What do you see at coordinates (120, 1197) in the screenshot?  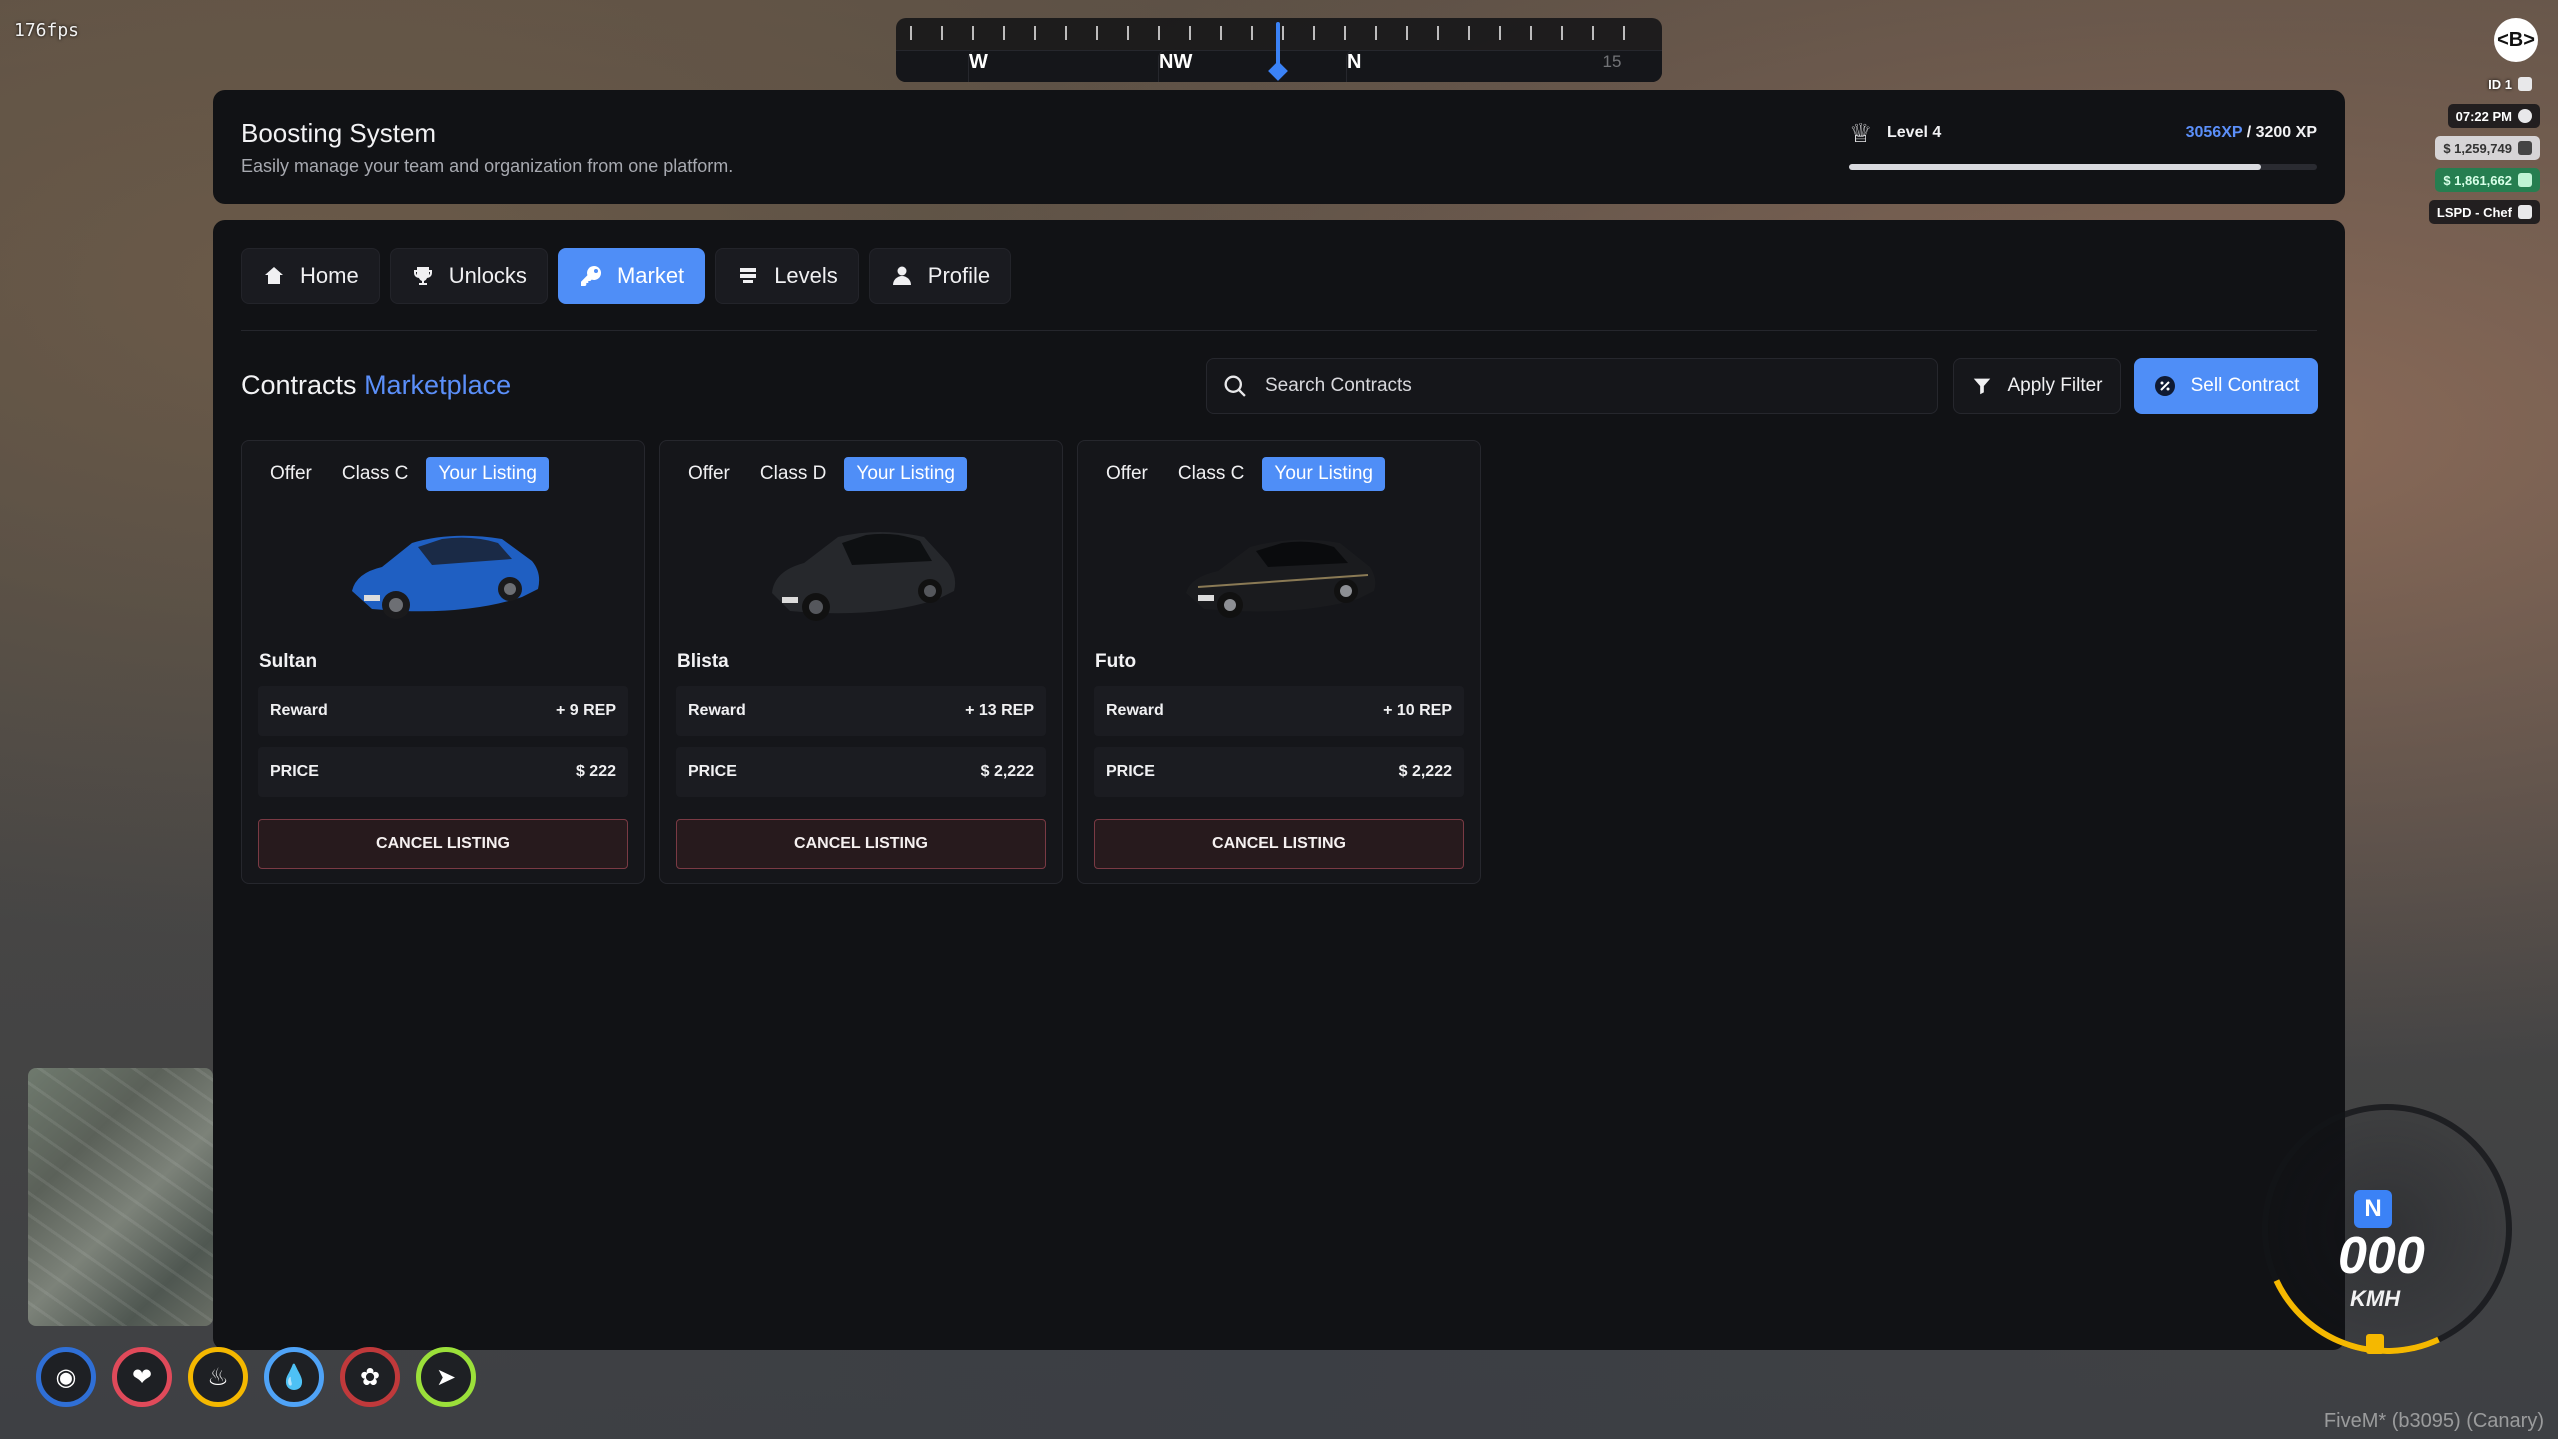 I see `minimap` at bounding box center [120, 1197].